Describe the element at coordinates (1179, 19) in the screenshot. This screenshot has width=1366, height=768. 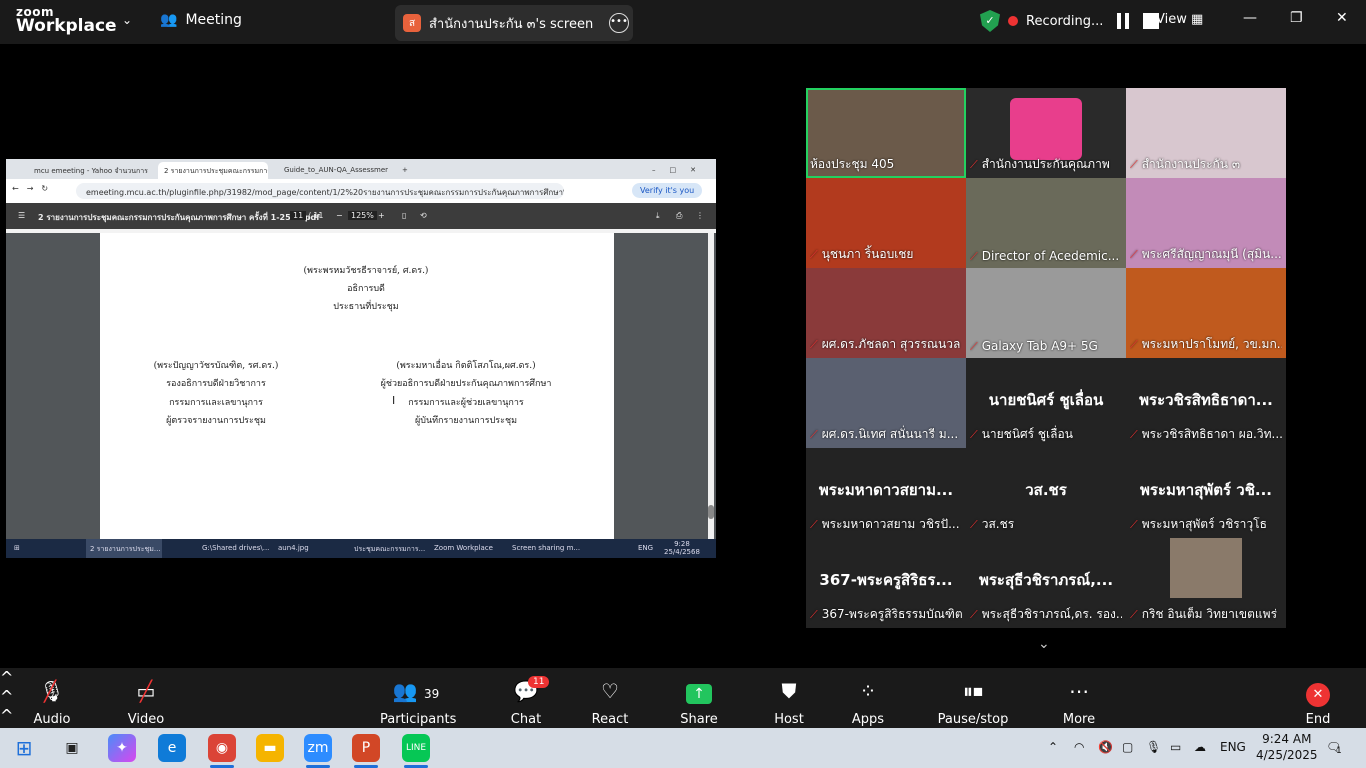
I see `view-button: View ▦` at that location.